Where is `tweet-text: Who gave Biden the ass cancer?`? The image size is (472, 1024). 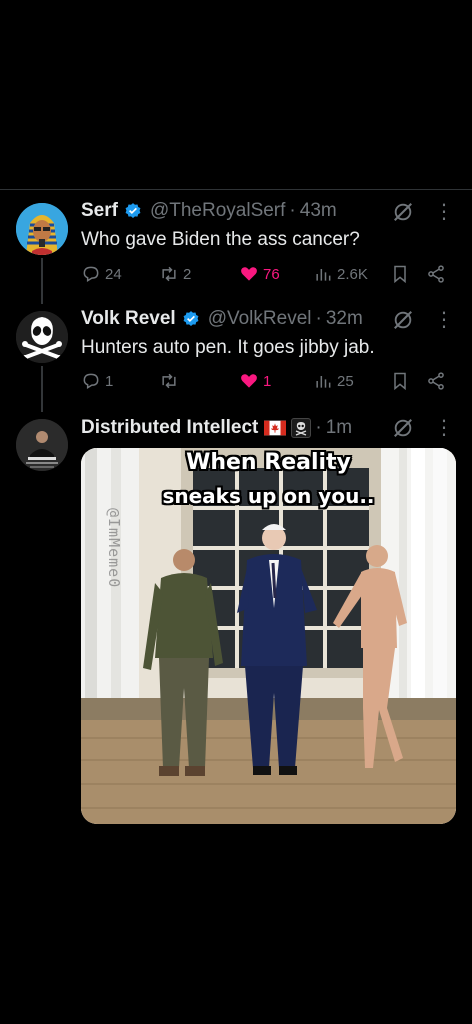 tweet-text: Who gave Biden the ass cancer? is located at coordinates (220, 239).